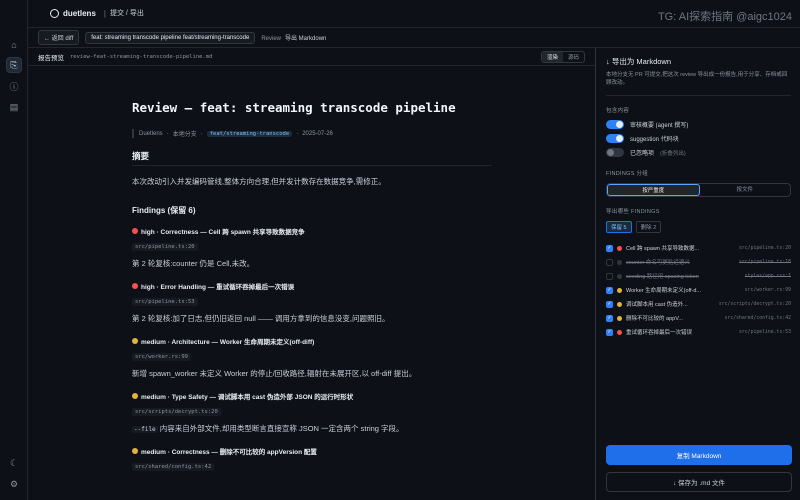 Image resolution: width=800 pixels, height=500 pixels. What do you see at coordinates (14, 86) in the screenshot?
I see `info-icon: ⓘ` at bounding box center [14, 86].